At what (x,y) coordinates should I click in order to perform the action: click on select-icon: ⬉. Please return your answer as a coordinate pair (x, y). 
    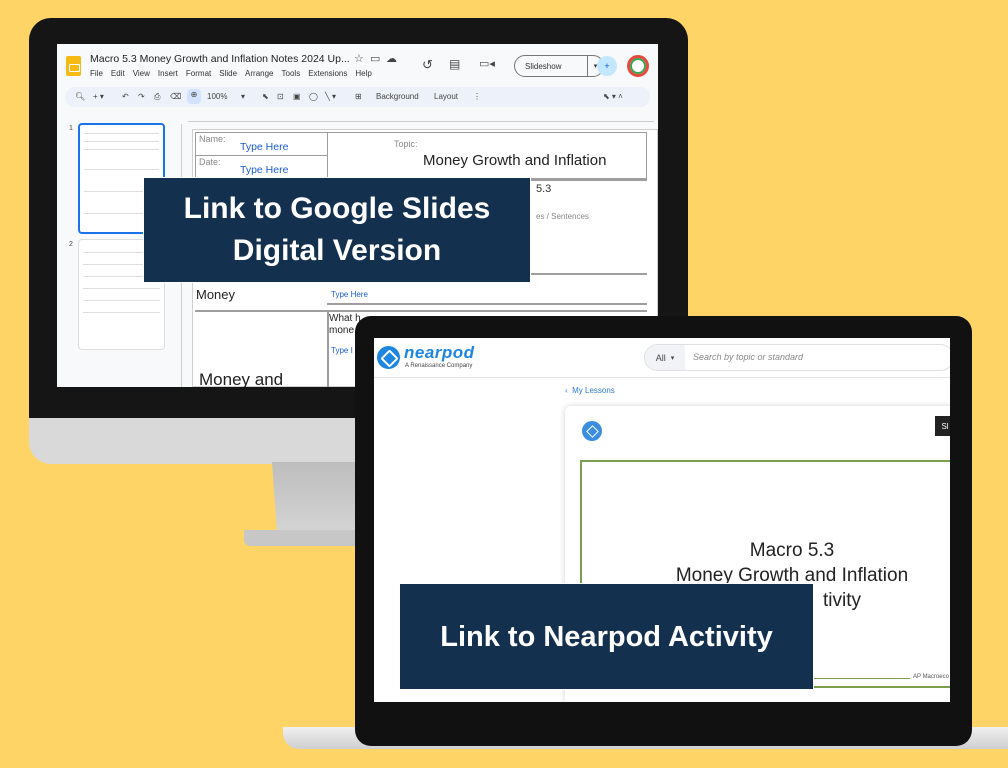
    Looking at the image, I should click on (265, 97).